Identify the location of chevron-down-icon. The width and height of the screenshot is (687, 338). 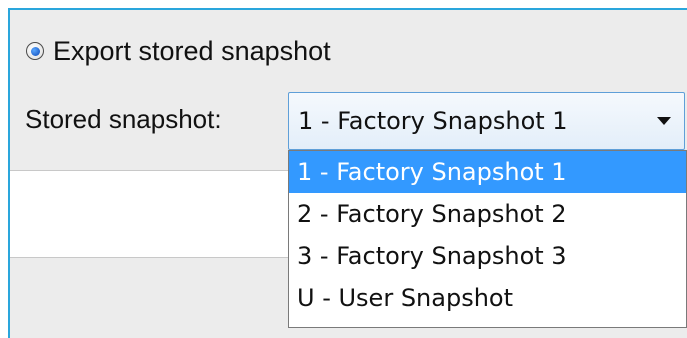
(664, 121).